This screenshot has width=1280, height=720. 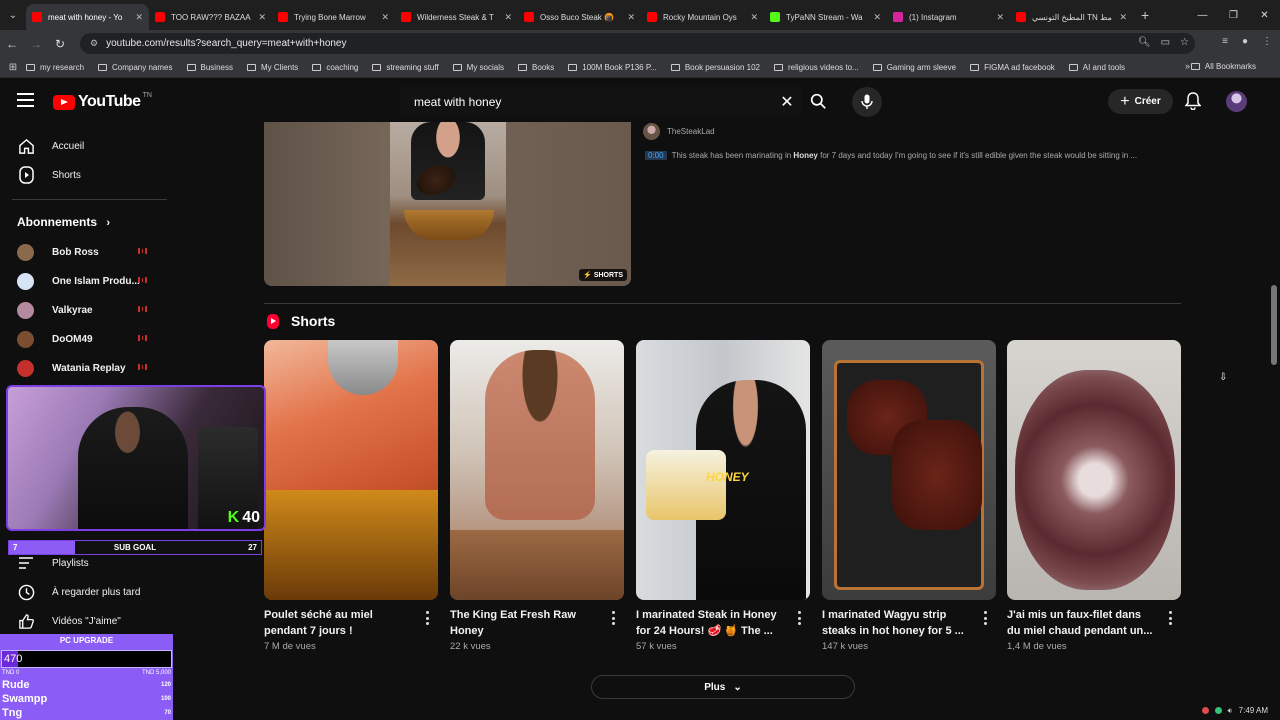 What do you see at coordinates (1193, 103) in the screenshot?
I see `notifications-bell-icon` at bounding box center [1193, 103].